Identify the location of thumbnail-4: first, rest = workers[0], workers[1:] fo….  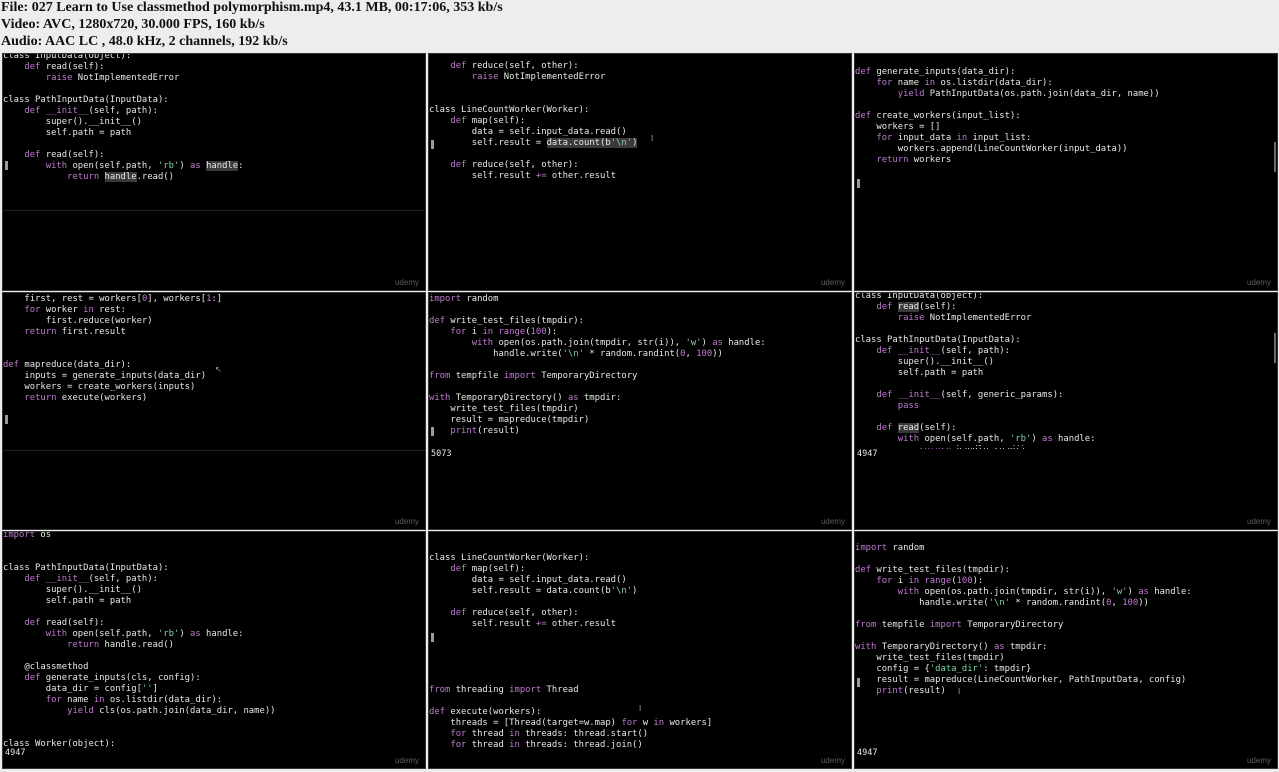
(214, 411).